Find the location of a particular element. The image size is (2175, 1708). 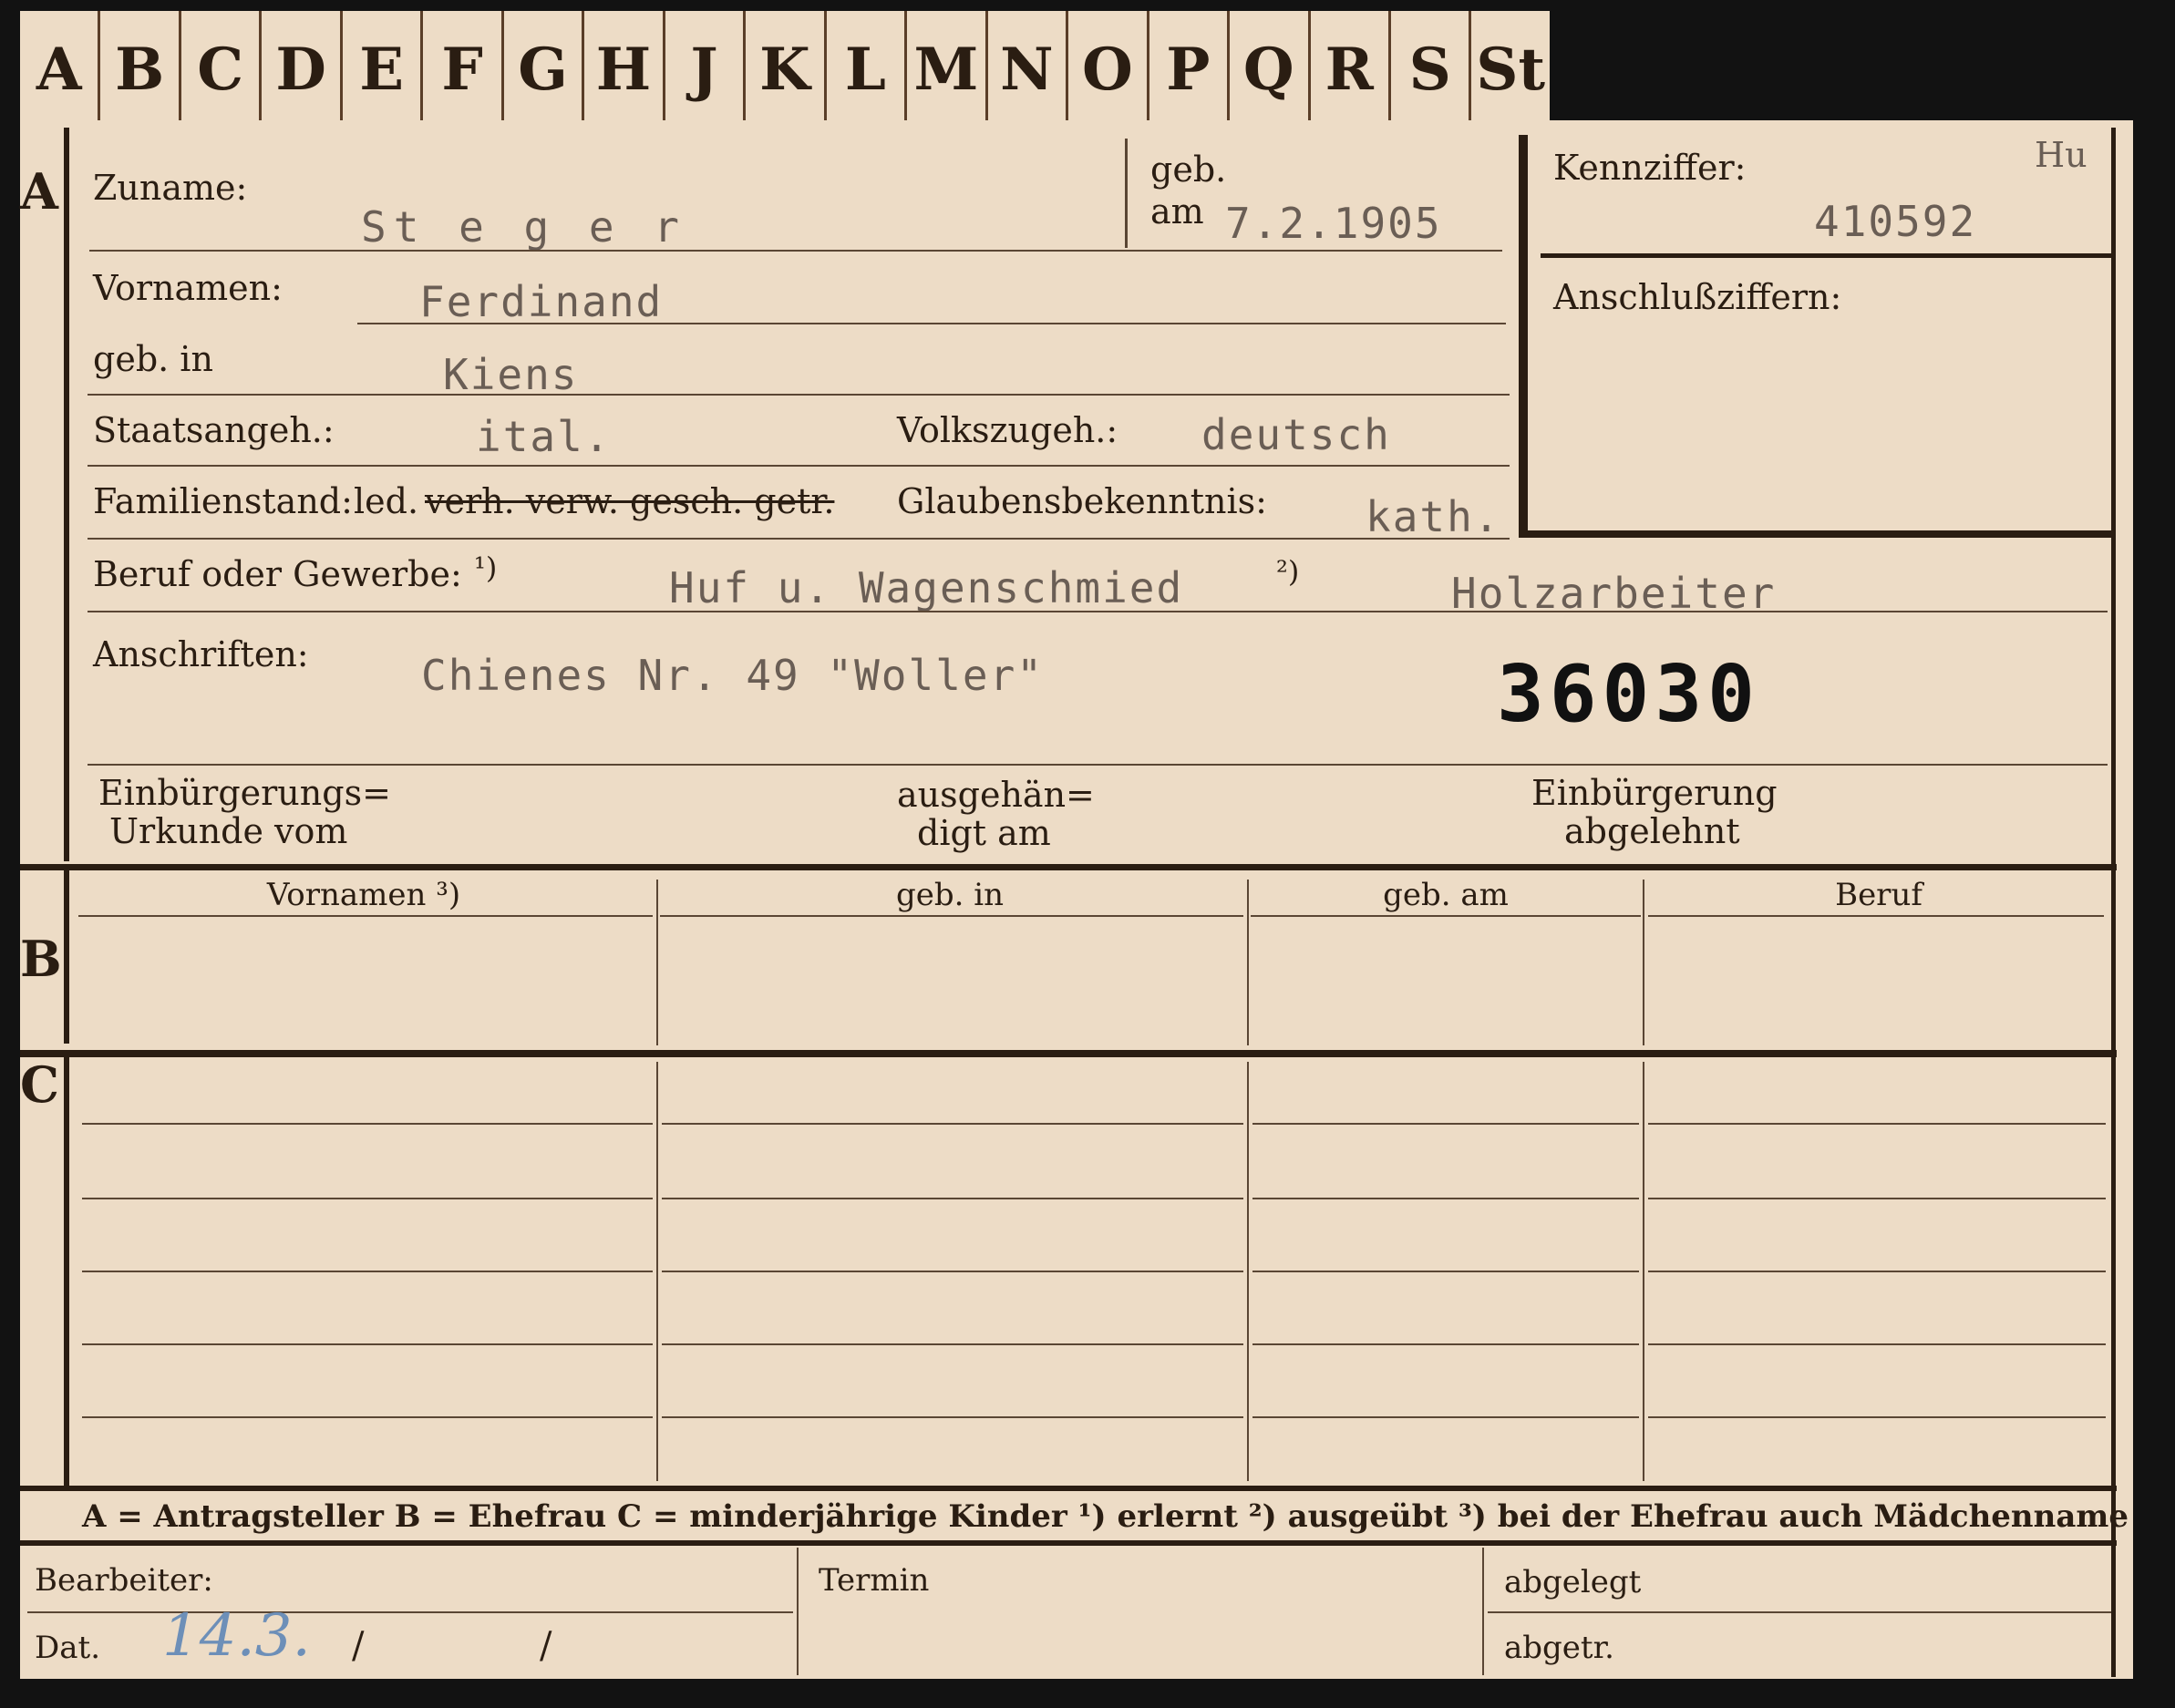

einbuergerung-abgelehnt-label-2: abgelehnt is located at coordinates (1652, 831).